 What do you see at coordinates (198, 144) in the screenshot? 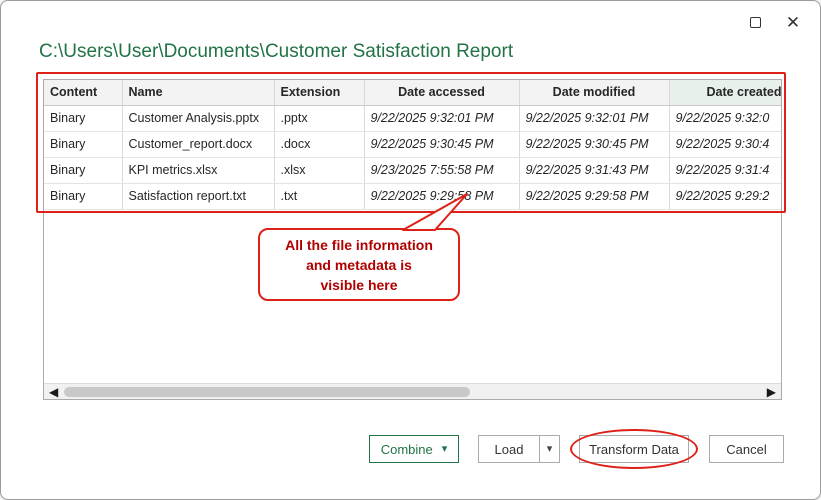
I see `table-cell: Customer_report.docx` at bounding box center [198, 144].